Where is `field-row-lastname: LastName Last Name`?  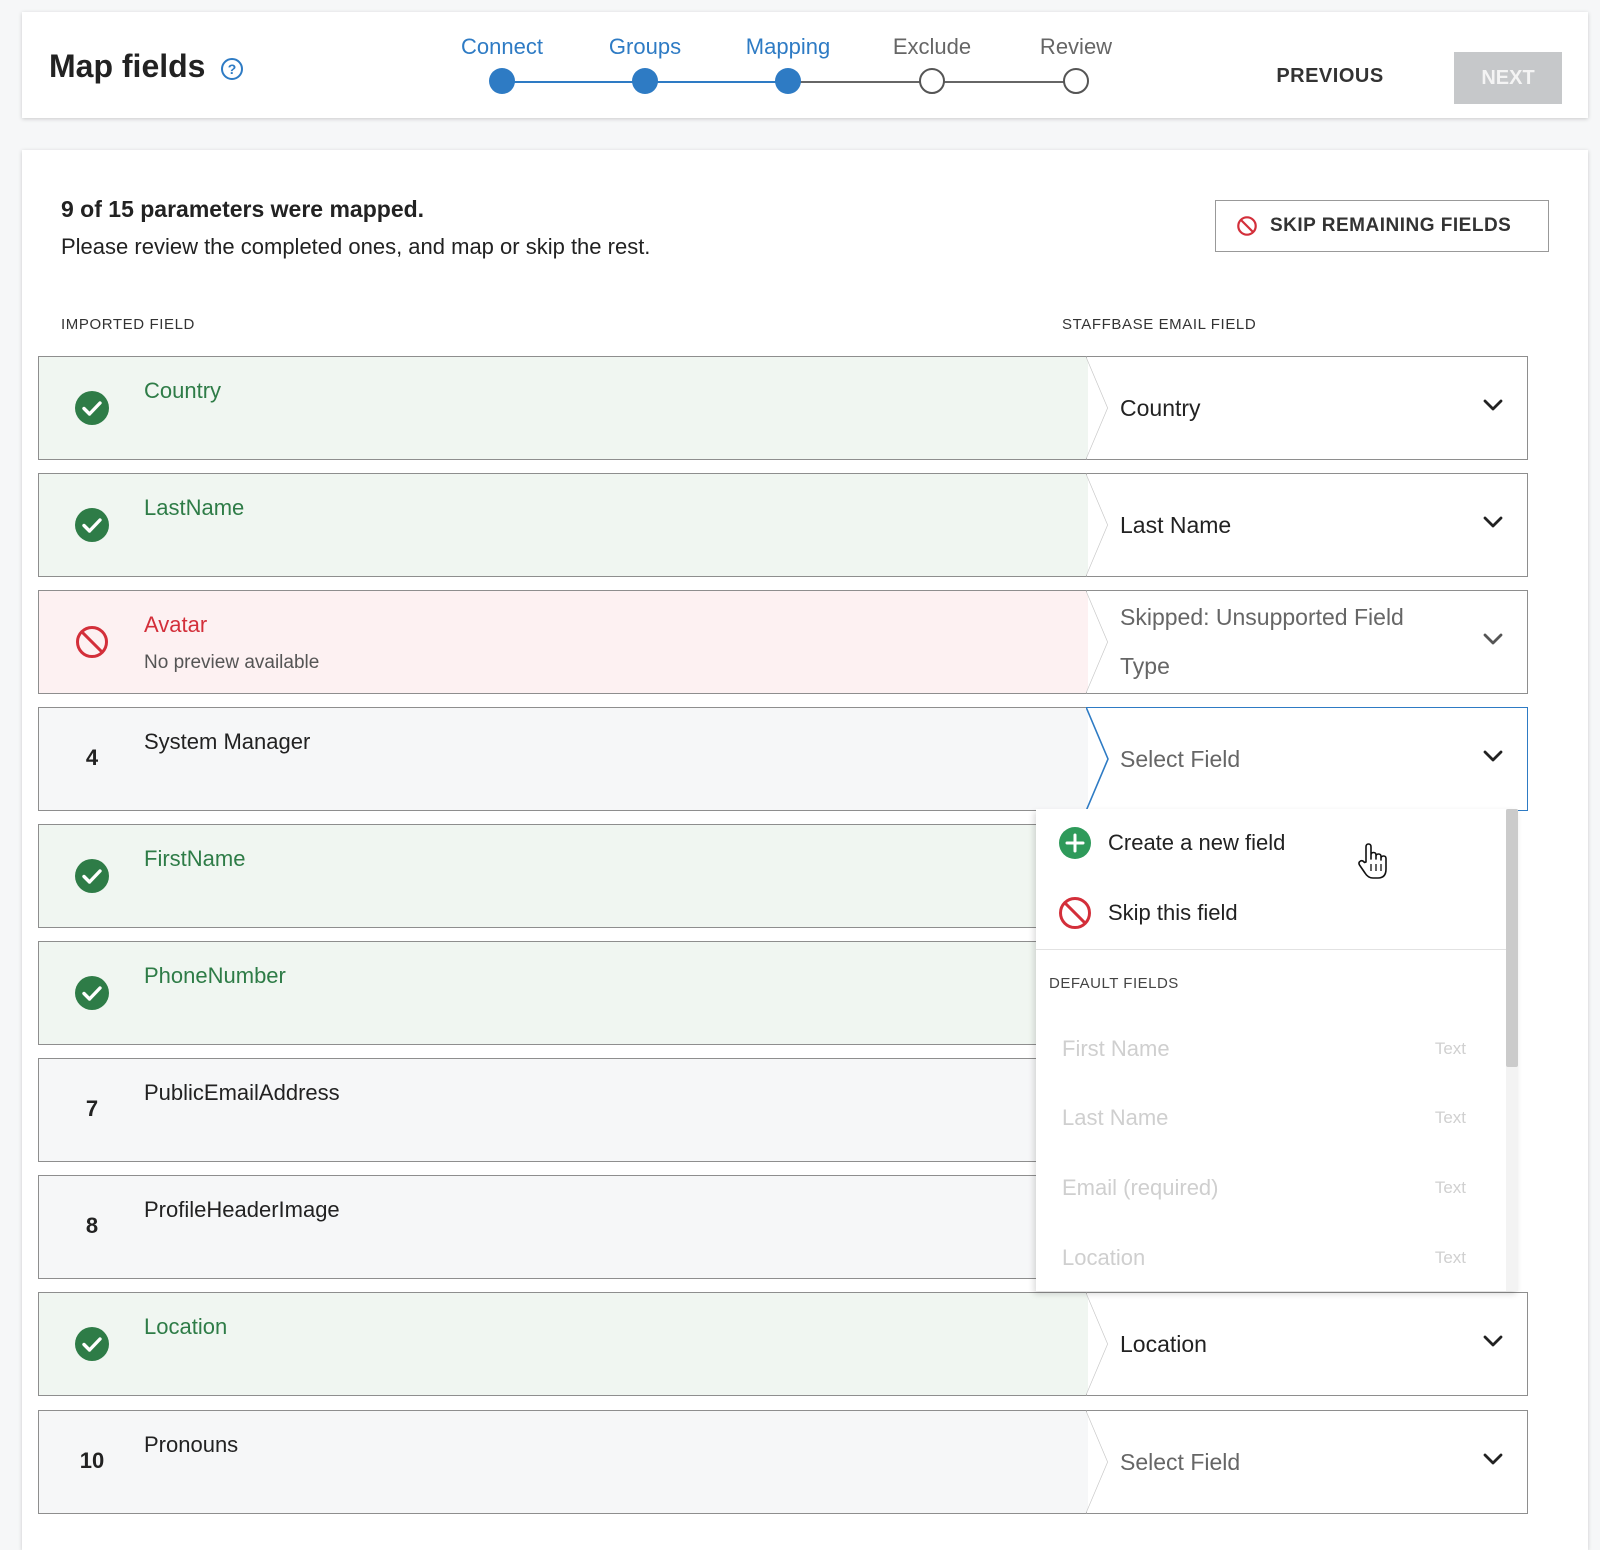 field-row-lastname: LastName Last Name is located at coordinates (783, 525).